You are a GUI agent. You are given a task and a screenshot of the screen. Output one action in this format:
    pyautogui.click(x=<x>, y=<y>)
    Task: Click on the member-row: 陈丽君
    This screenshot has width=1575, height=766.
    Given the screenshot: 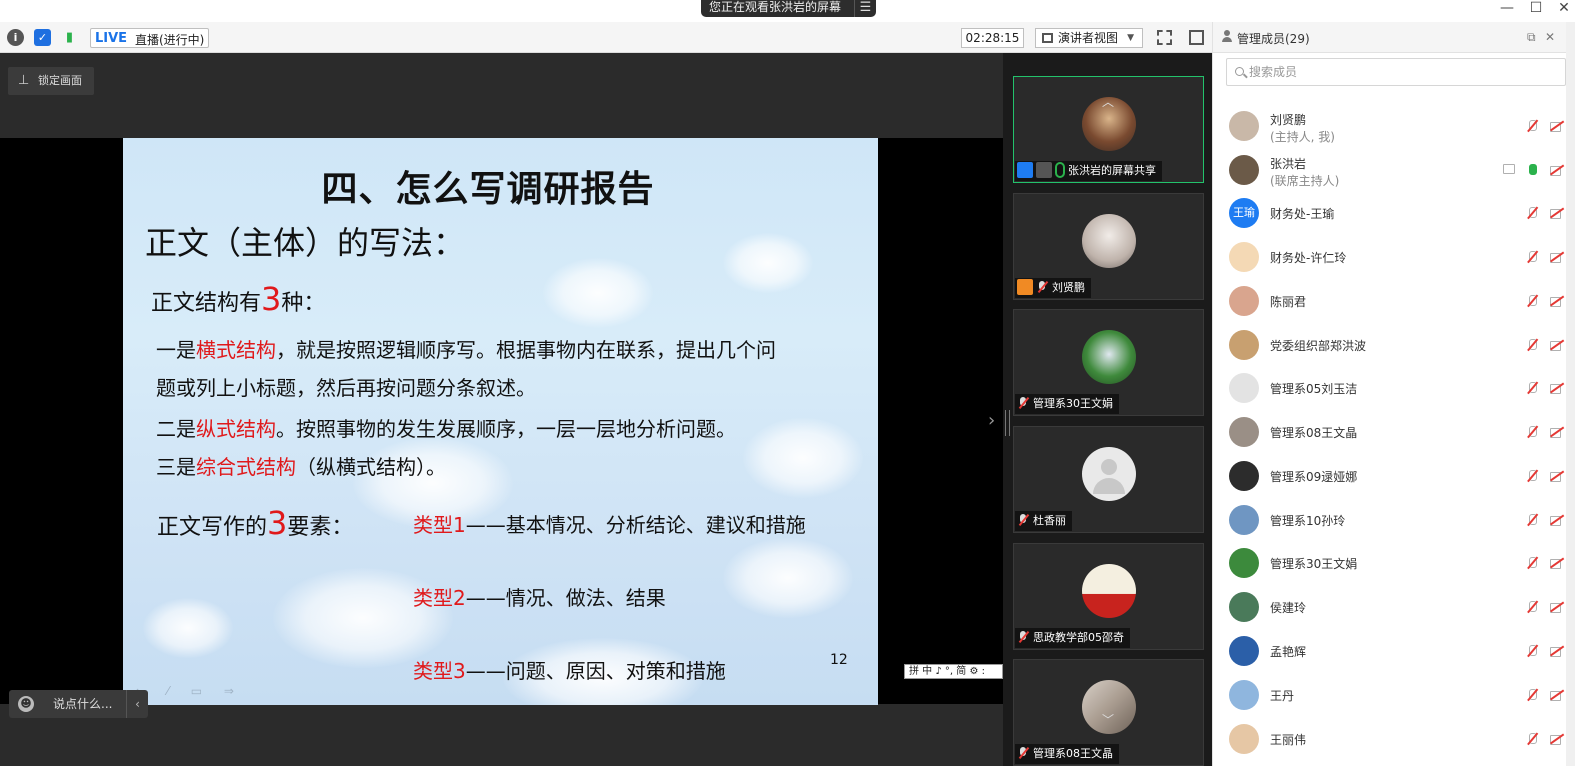 What is the action you would take?
    pyautogui.click(x=1402, y=301)
    